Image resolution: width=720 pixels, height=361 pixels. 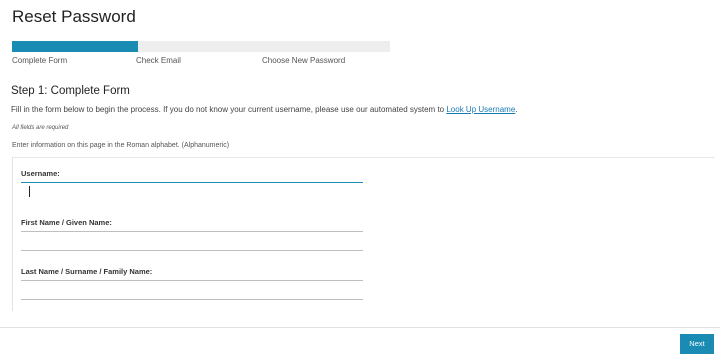 I want to click on footer-divider, so click(x=360, y=327).